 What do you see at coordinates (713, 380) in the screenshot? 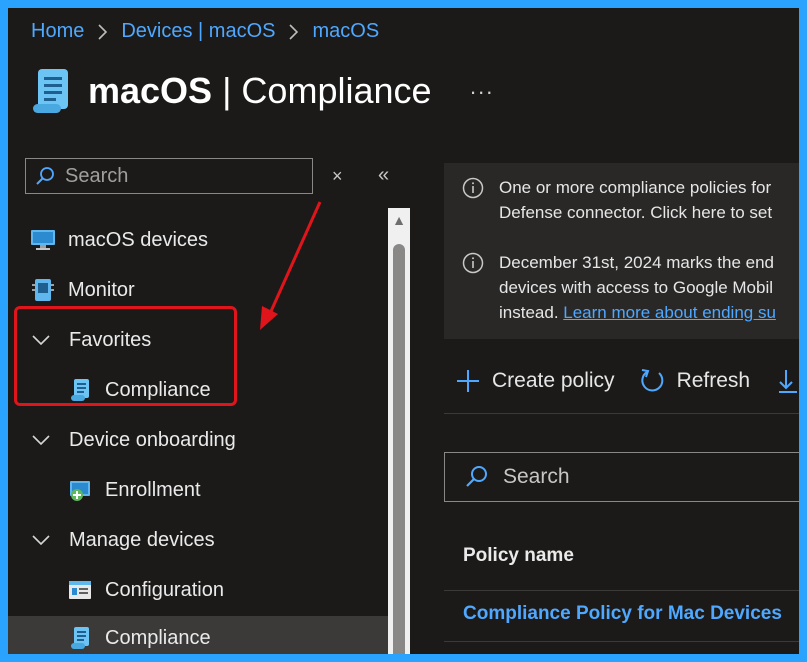
I see `refresh-label: Refresh` at bounding box center [713, 380].